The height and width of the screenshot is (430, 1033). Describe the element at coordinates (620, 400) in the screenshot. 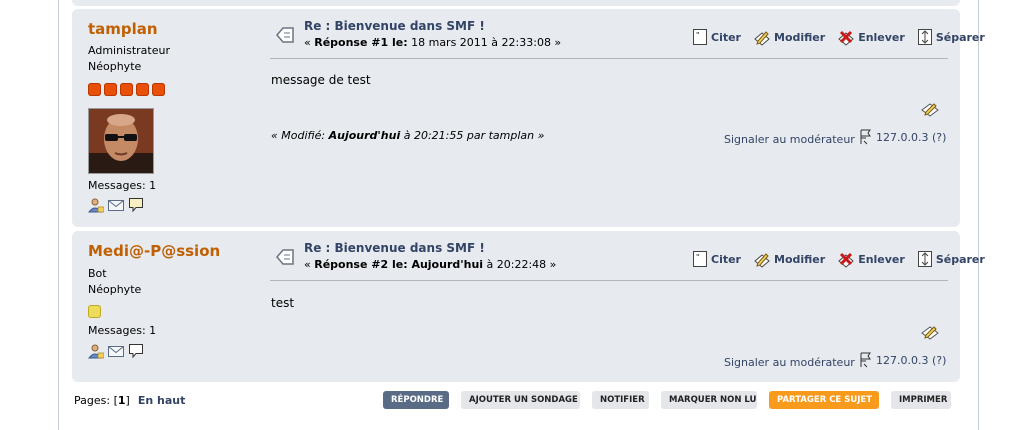

I see `notify-button: NOTIFIER` at that location.